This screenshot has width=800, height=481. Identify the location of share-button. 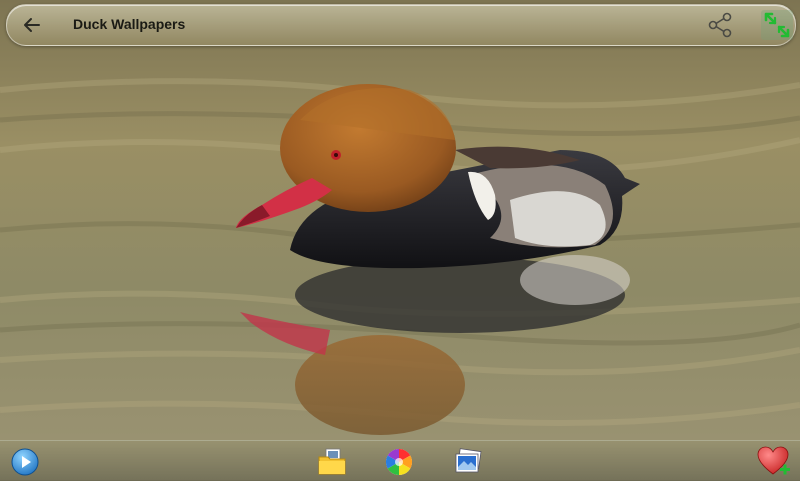
(720, 25).